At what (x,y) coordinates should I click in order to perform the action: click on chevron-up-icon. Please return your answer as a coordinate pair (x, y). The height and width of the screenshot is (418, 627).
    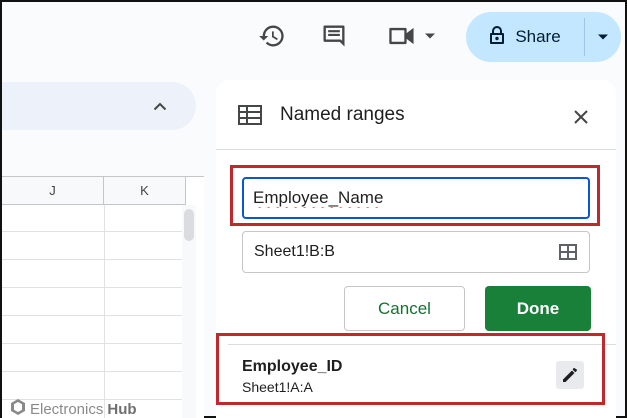
    Looking at the image, I should click on (160, 106).